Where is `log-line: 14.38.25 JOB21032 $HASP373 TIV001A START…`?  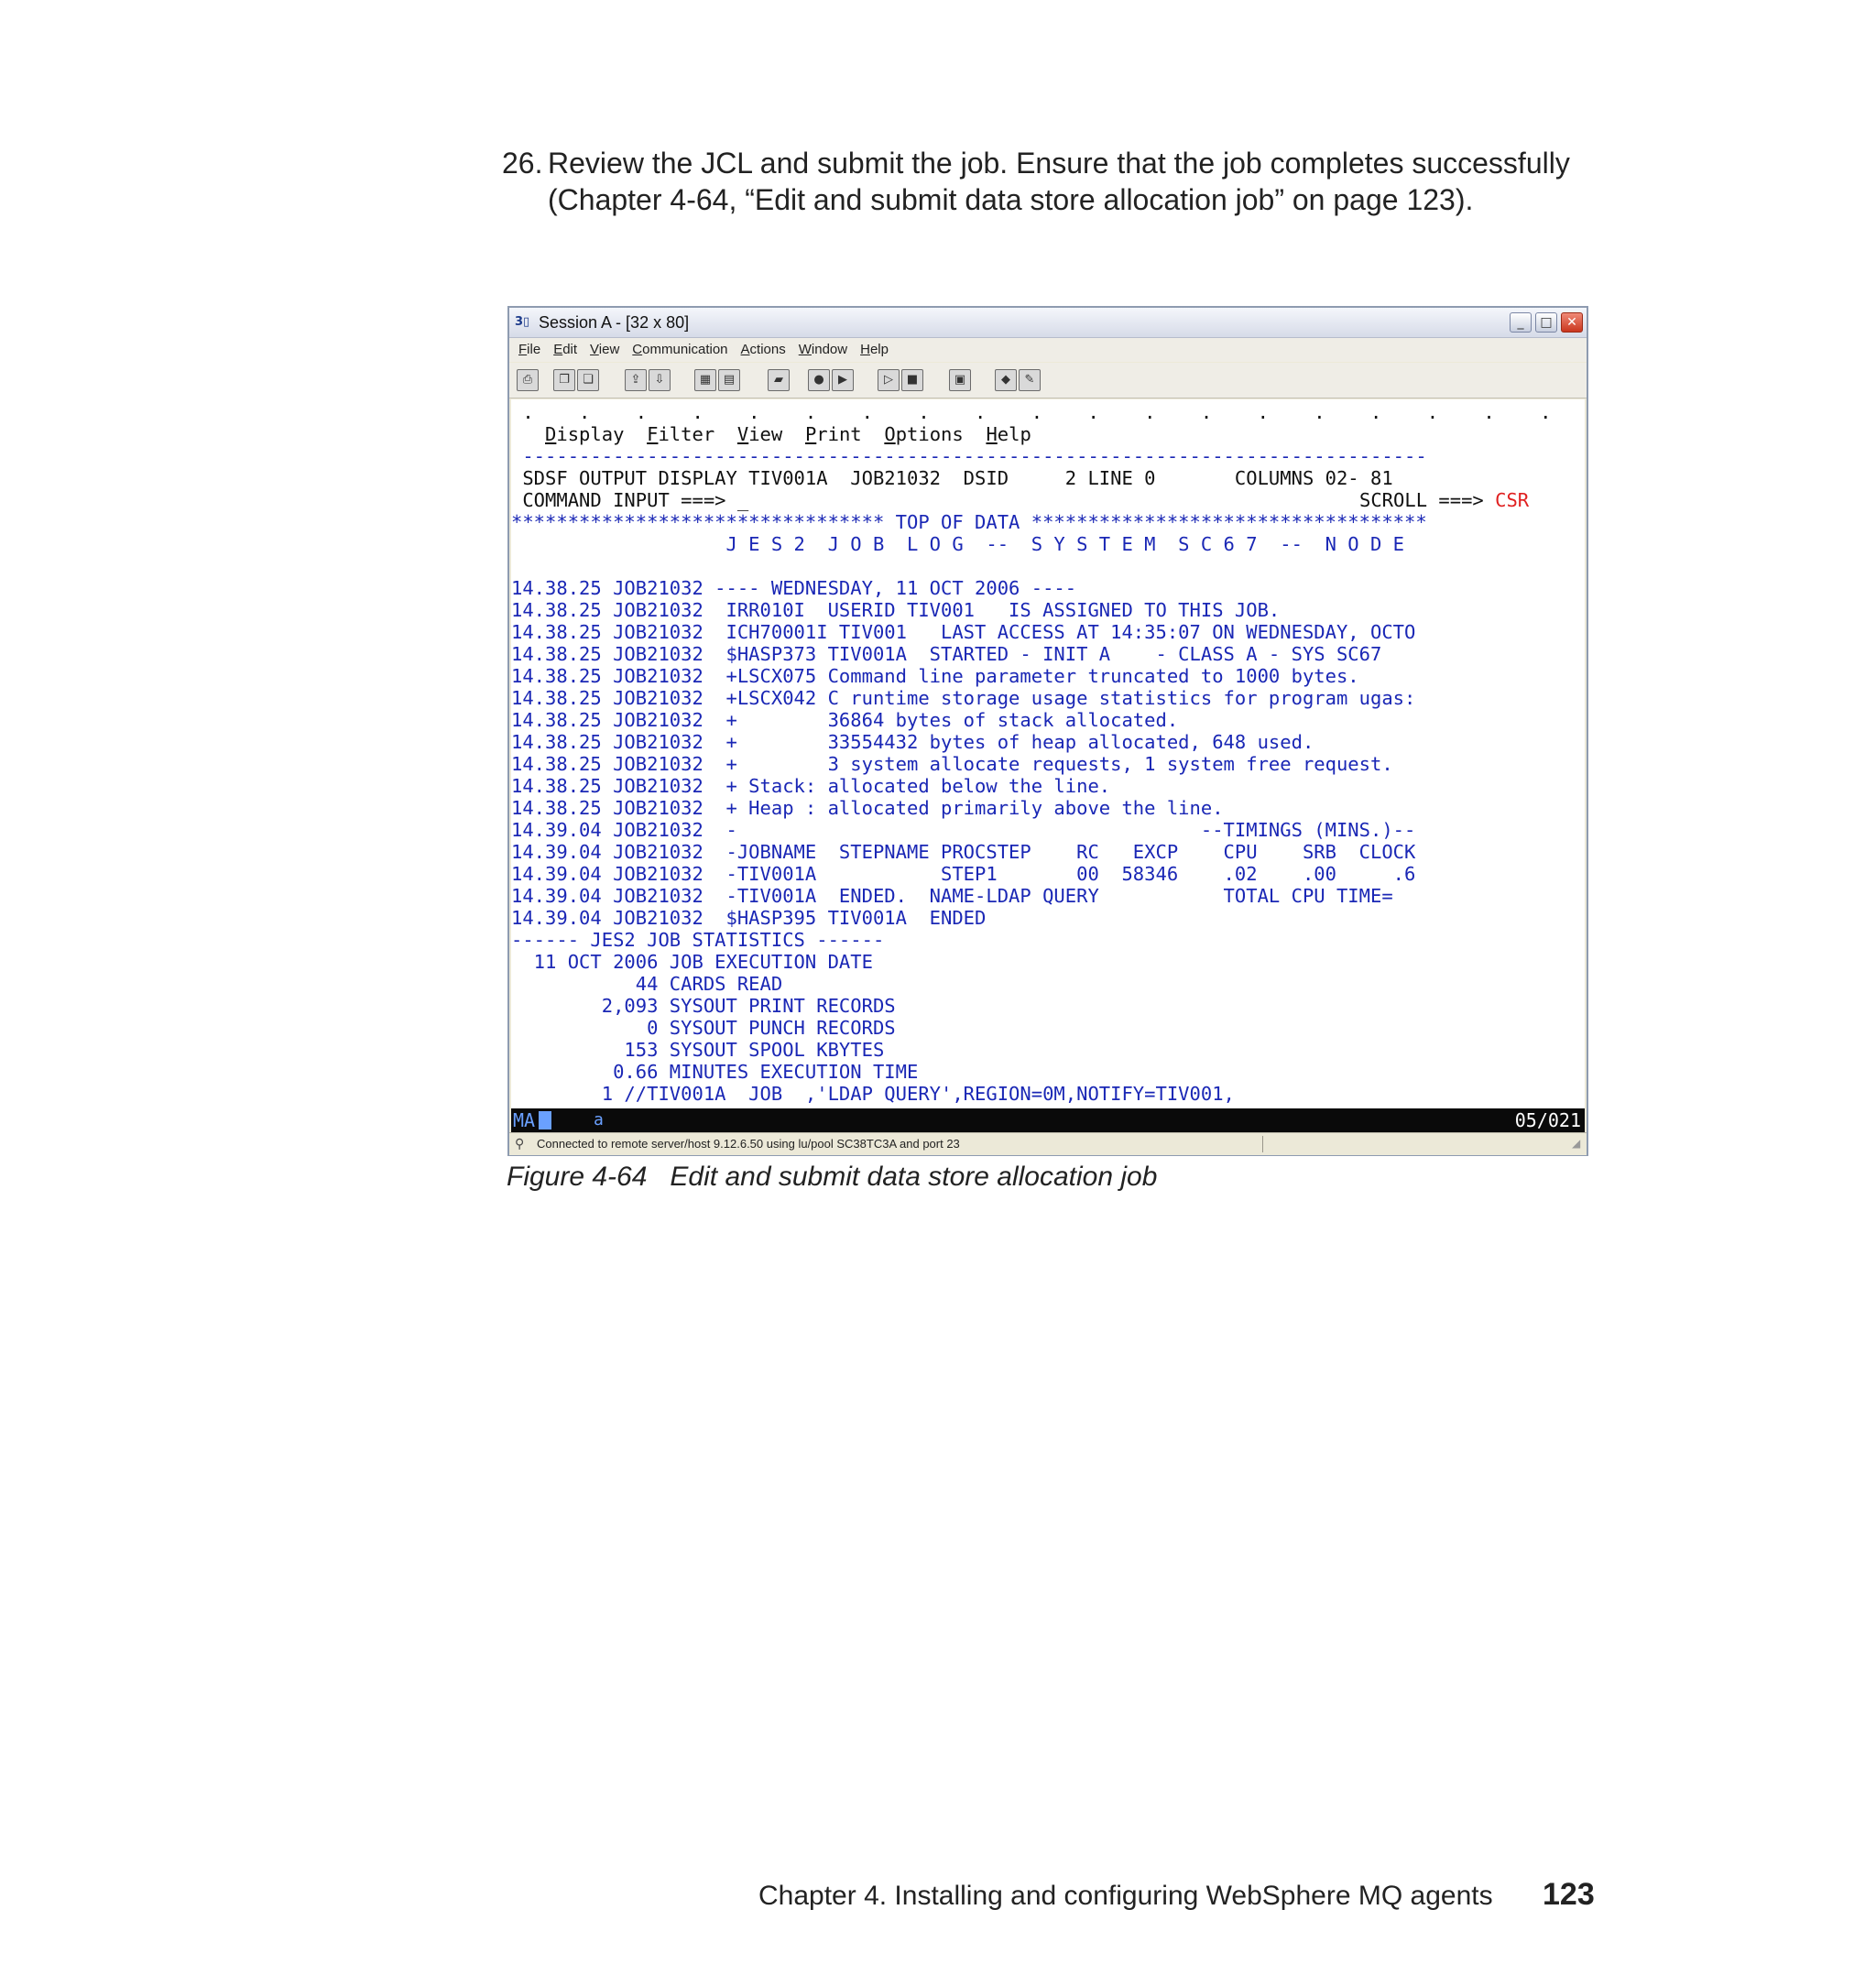 log-line: 14.38.25 JOB21032 $HASP373 TIV001A START… is located at coordinates (946, 654).